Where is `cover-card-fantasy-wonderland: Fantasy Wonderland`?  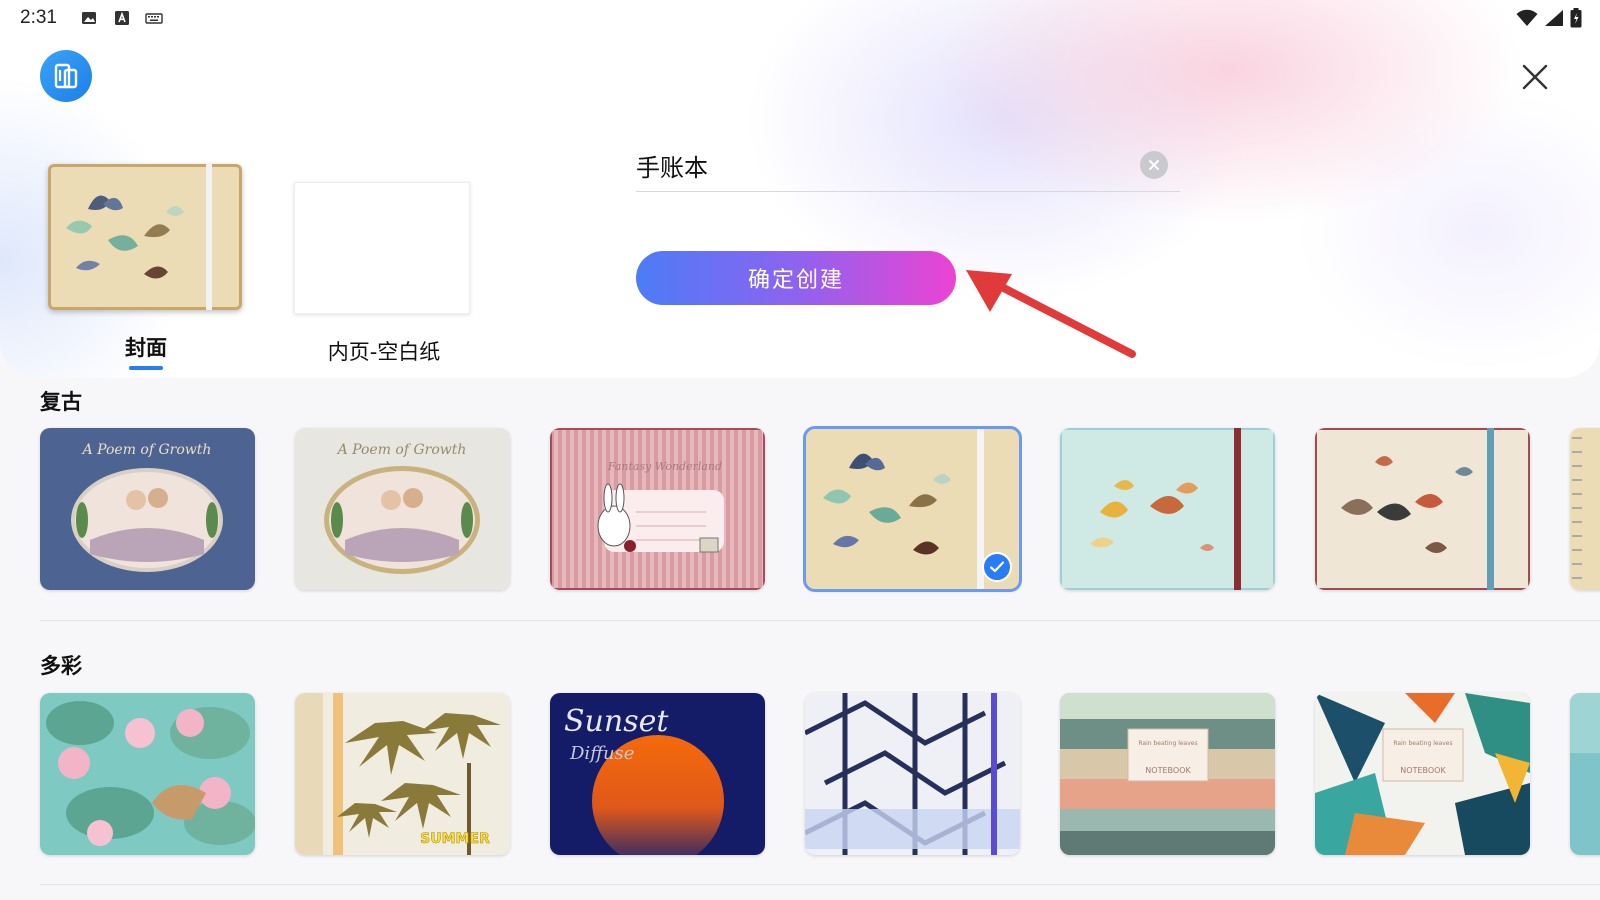
cover-card-fantasy-wonderland: Fantasy Wonderland is located at coordinates (657, 509).